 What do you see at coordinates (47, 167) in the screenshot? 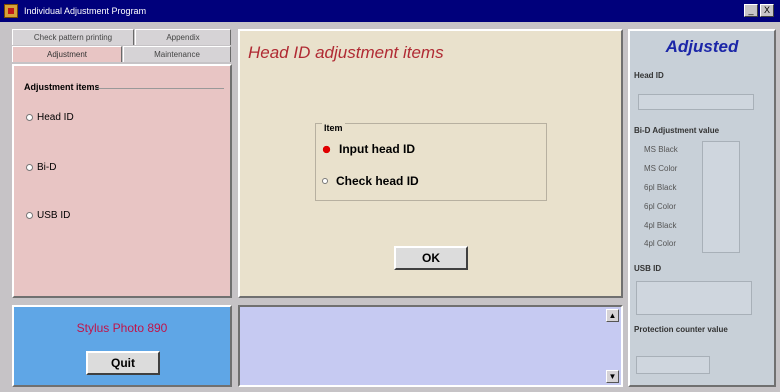
I see `radio-label: Bi-D` at bounding box center [47, 167].